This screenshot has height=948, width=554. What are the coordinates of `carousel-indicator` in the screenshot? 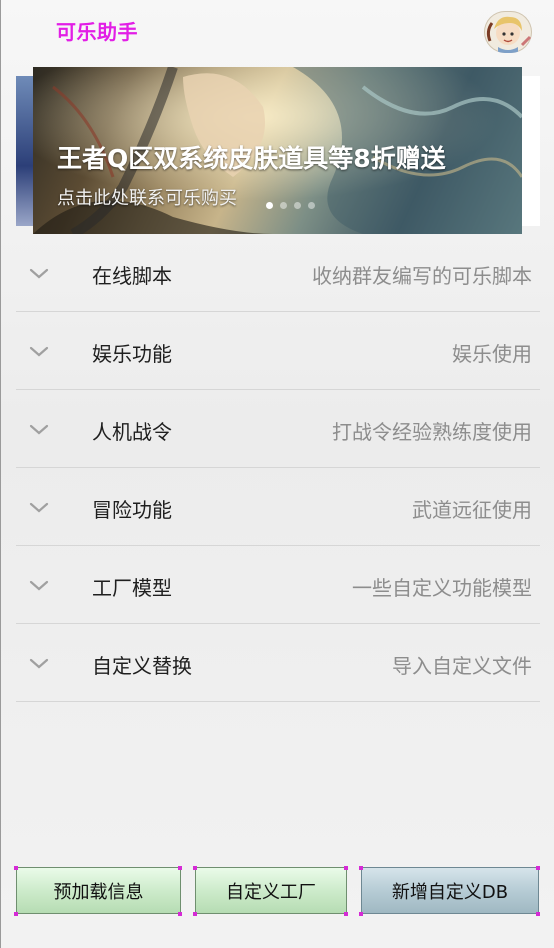 It's located at (290, 207).